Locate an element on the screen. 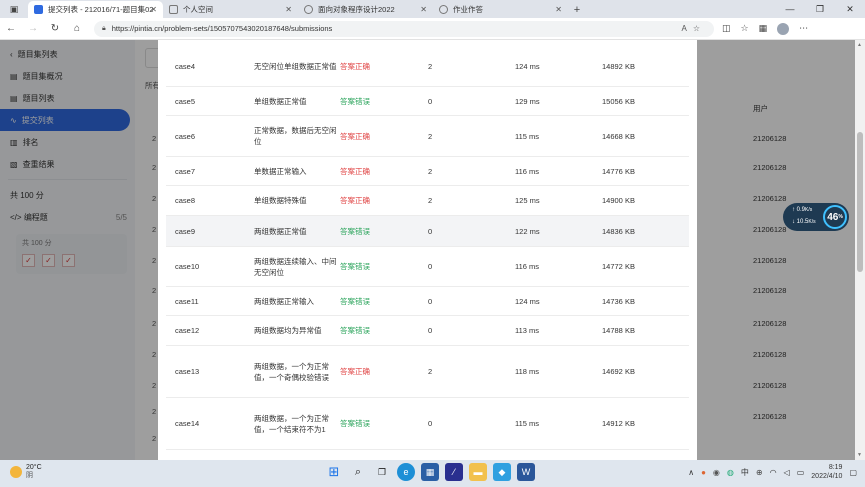 This screenshot has height=487, width=865. minimize-icon: — is located at coordinates (790, 9).